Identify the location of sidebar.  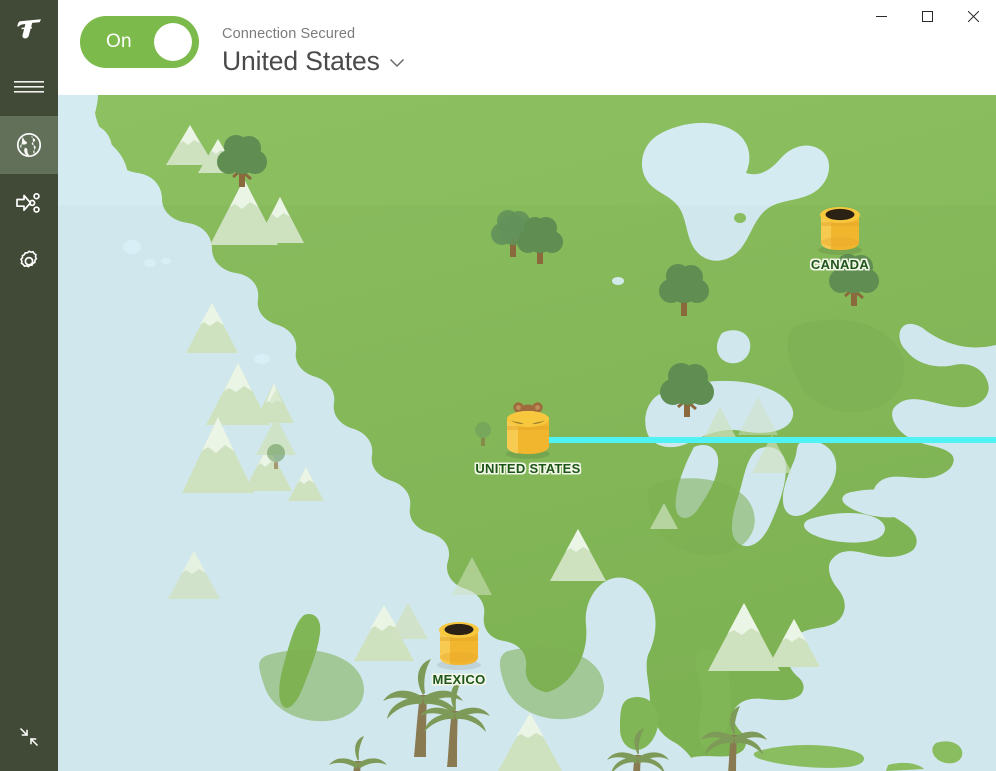
(29, 385).